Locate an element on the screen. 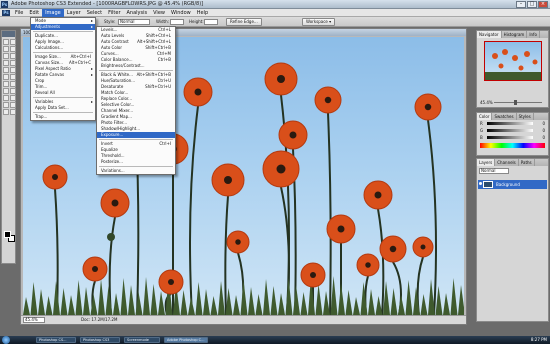  type-tool-icon is located at coordinates (13, 91).